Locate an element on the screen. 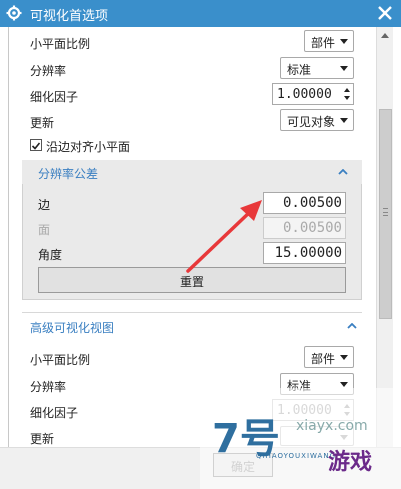 The width and height of the screenshot is (401, 489). advanced-facet-ratio-dropdown: 部件 is located at coordinates (329, 357).